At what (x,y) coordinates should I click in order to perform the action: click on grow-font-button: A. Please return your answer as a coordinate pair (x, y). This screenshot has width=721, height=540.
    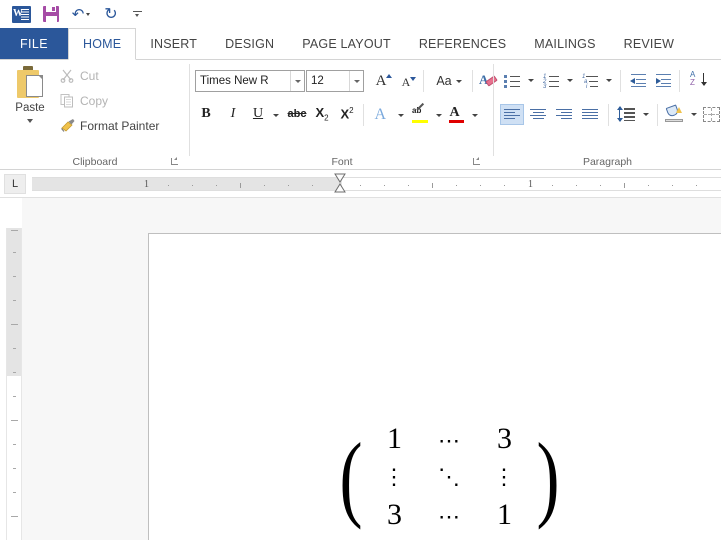
    Looking at the image, I should click on (381, 81).